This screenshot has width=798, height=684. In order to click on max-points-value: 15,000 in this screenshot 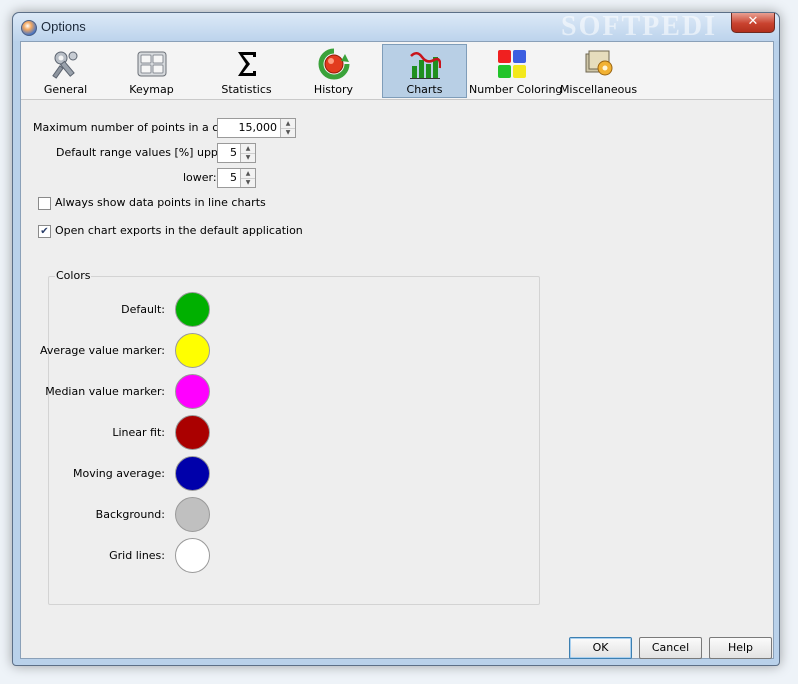, I will do `click(258, 127)`.